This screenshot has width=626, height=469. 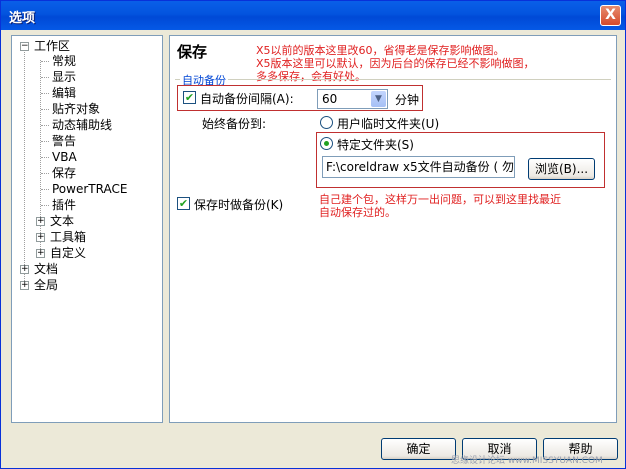 I want to click on tree-label: 插件, so click(x=64, y=205).